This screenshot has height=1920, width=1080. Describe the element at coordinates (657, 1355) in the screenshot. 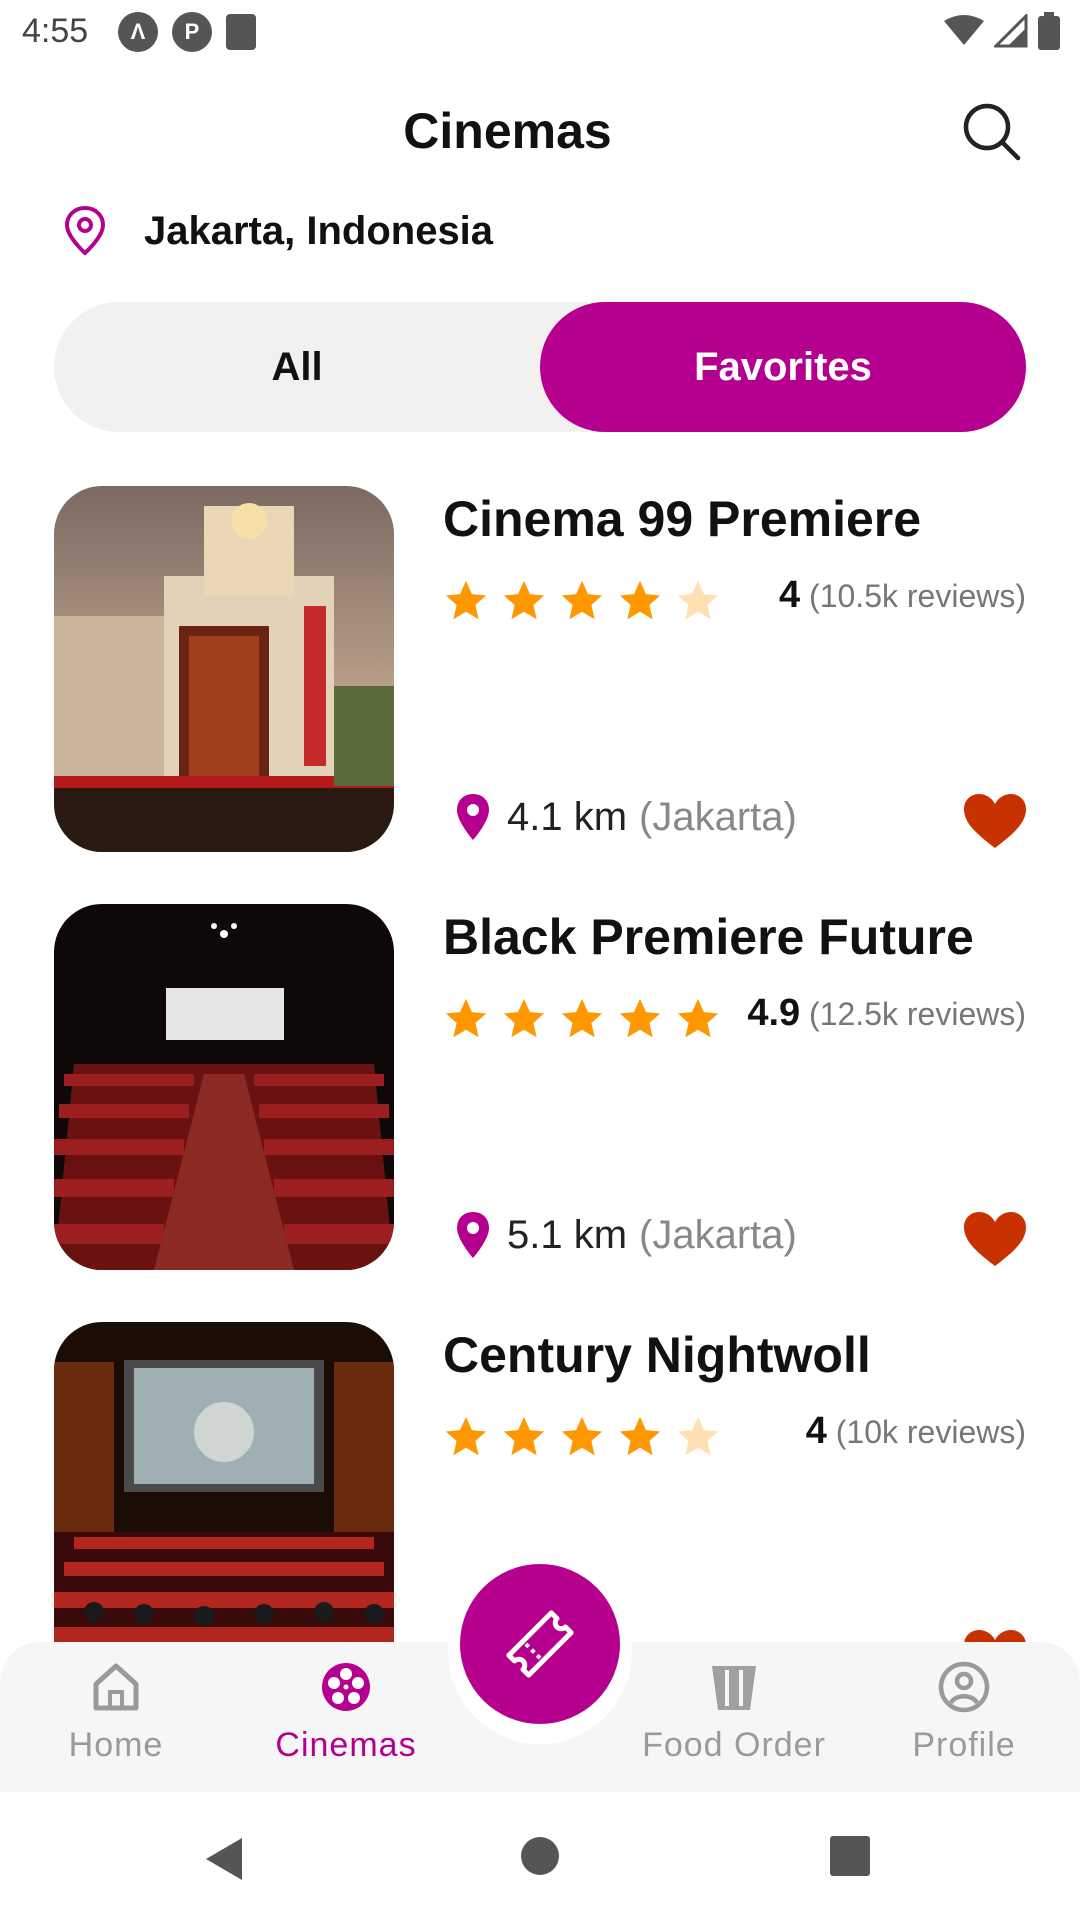

I see `cinema-name: Century Nightwoll` at that location.